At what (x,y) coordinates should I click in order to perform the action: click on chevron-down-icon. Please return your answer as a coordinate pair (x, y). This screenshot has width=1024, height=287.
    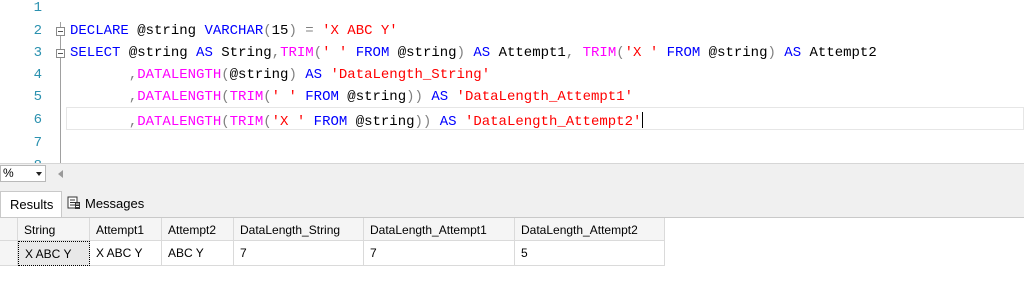
    Looking at the image, I should click on (39, 174).